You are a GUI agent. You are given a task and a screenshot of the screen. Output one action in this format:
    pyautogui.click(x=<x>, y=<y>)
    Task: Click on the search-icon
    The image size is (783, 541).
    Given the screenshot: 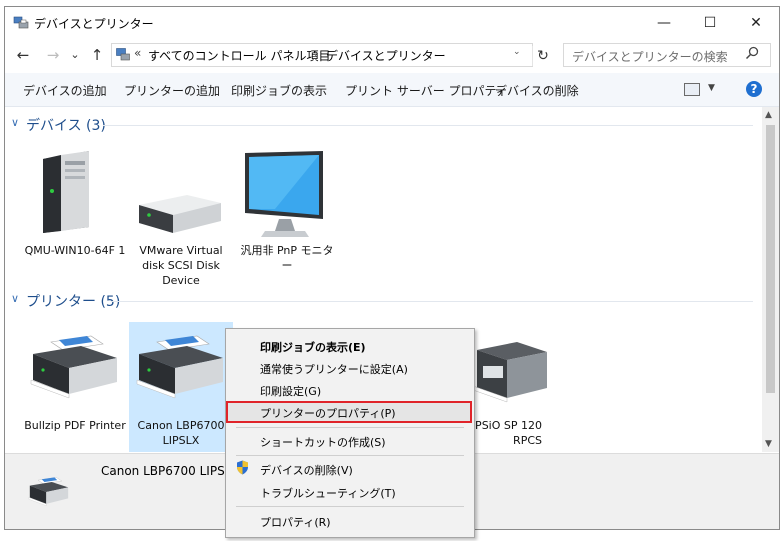 What is the action you would take?
    pyautogui.click(x=752, y=53)
    